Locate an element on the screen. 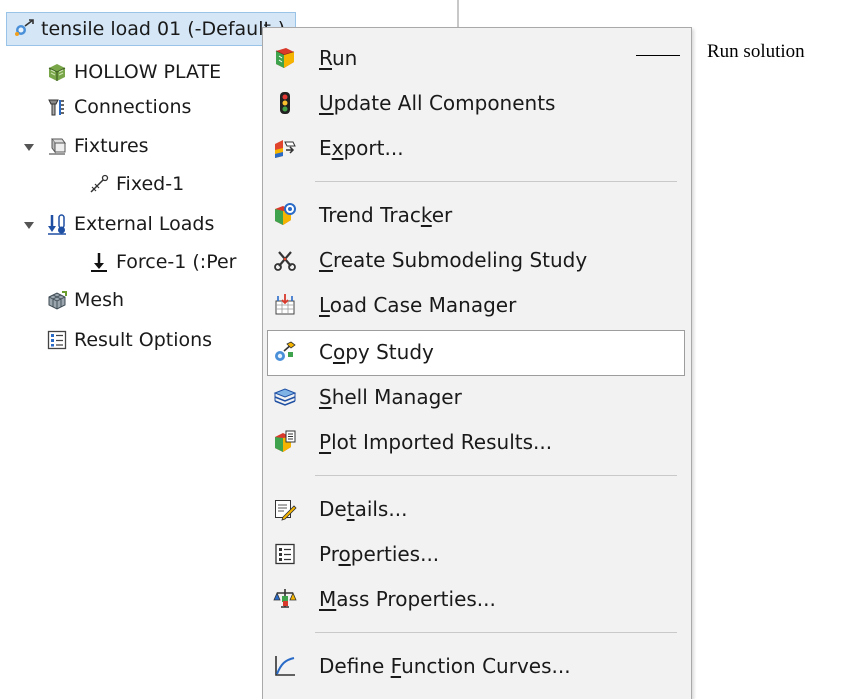 The height and width of the screenshot is (699, 856). menu-item-label: Copy Study is located at coordinates (376, 352).